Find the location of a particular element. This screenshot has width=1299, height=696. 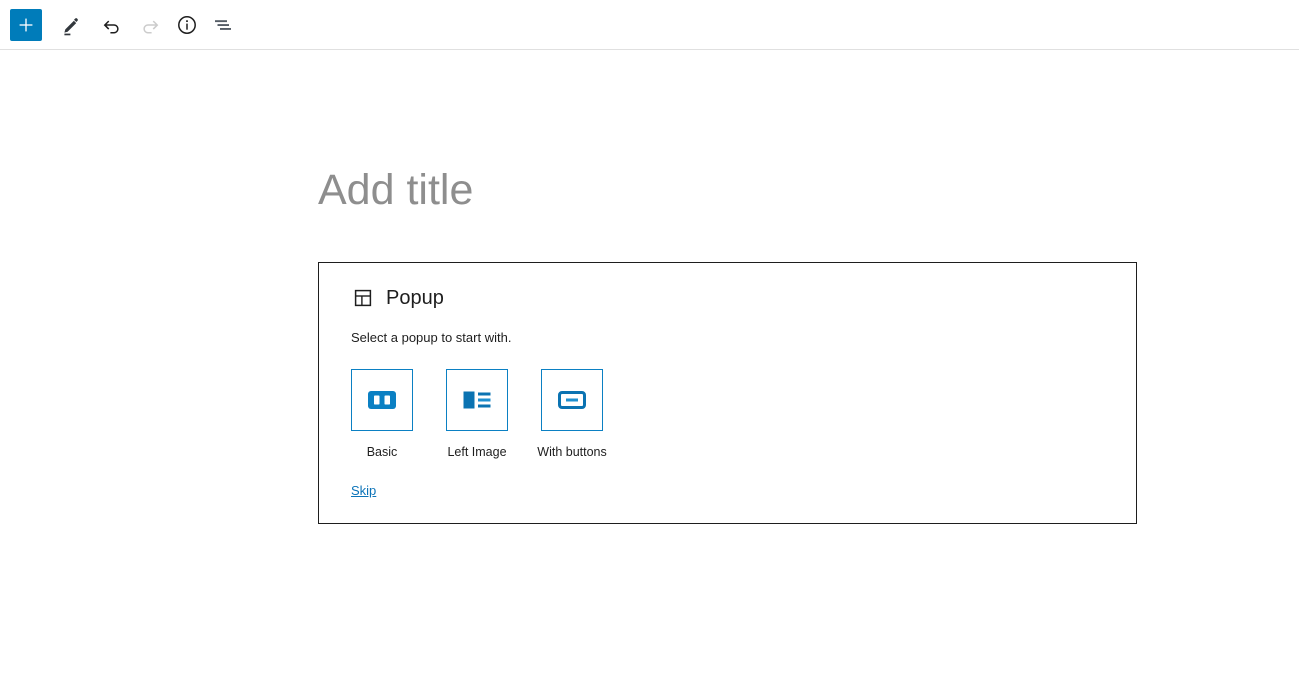

pattern-left-image-thumbnail is located at coordinates (477, 400).